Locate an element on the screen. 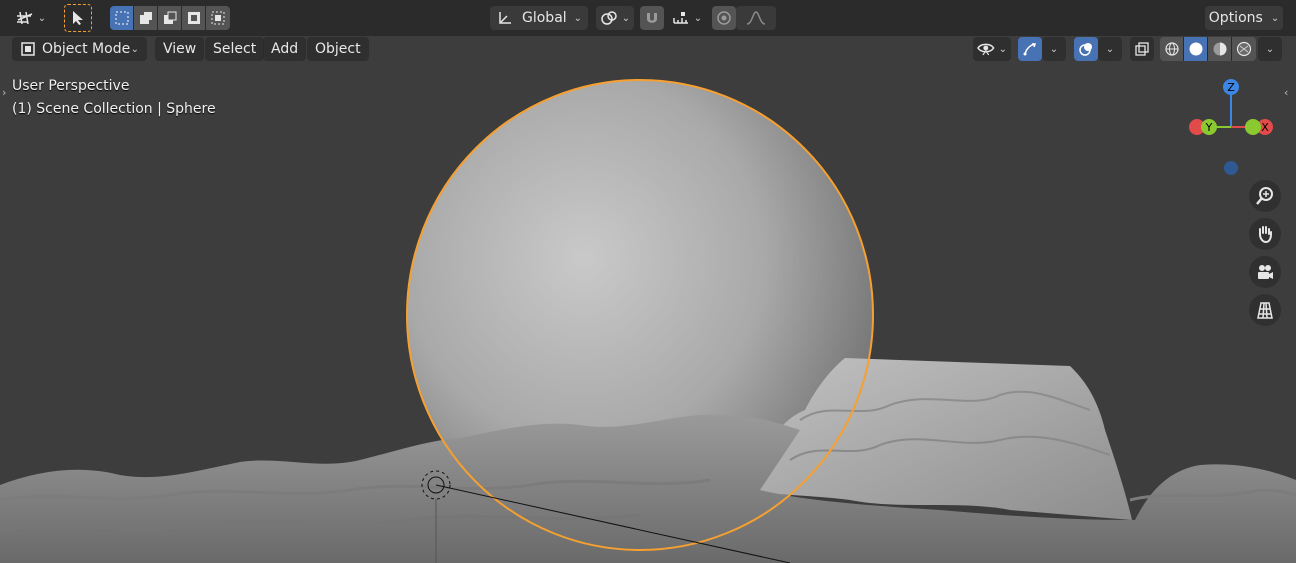  gizmo-z-label: Z is located at coordinates (1231, 87).